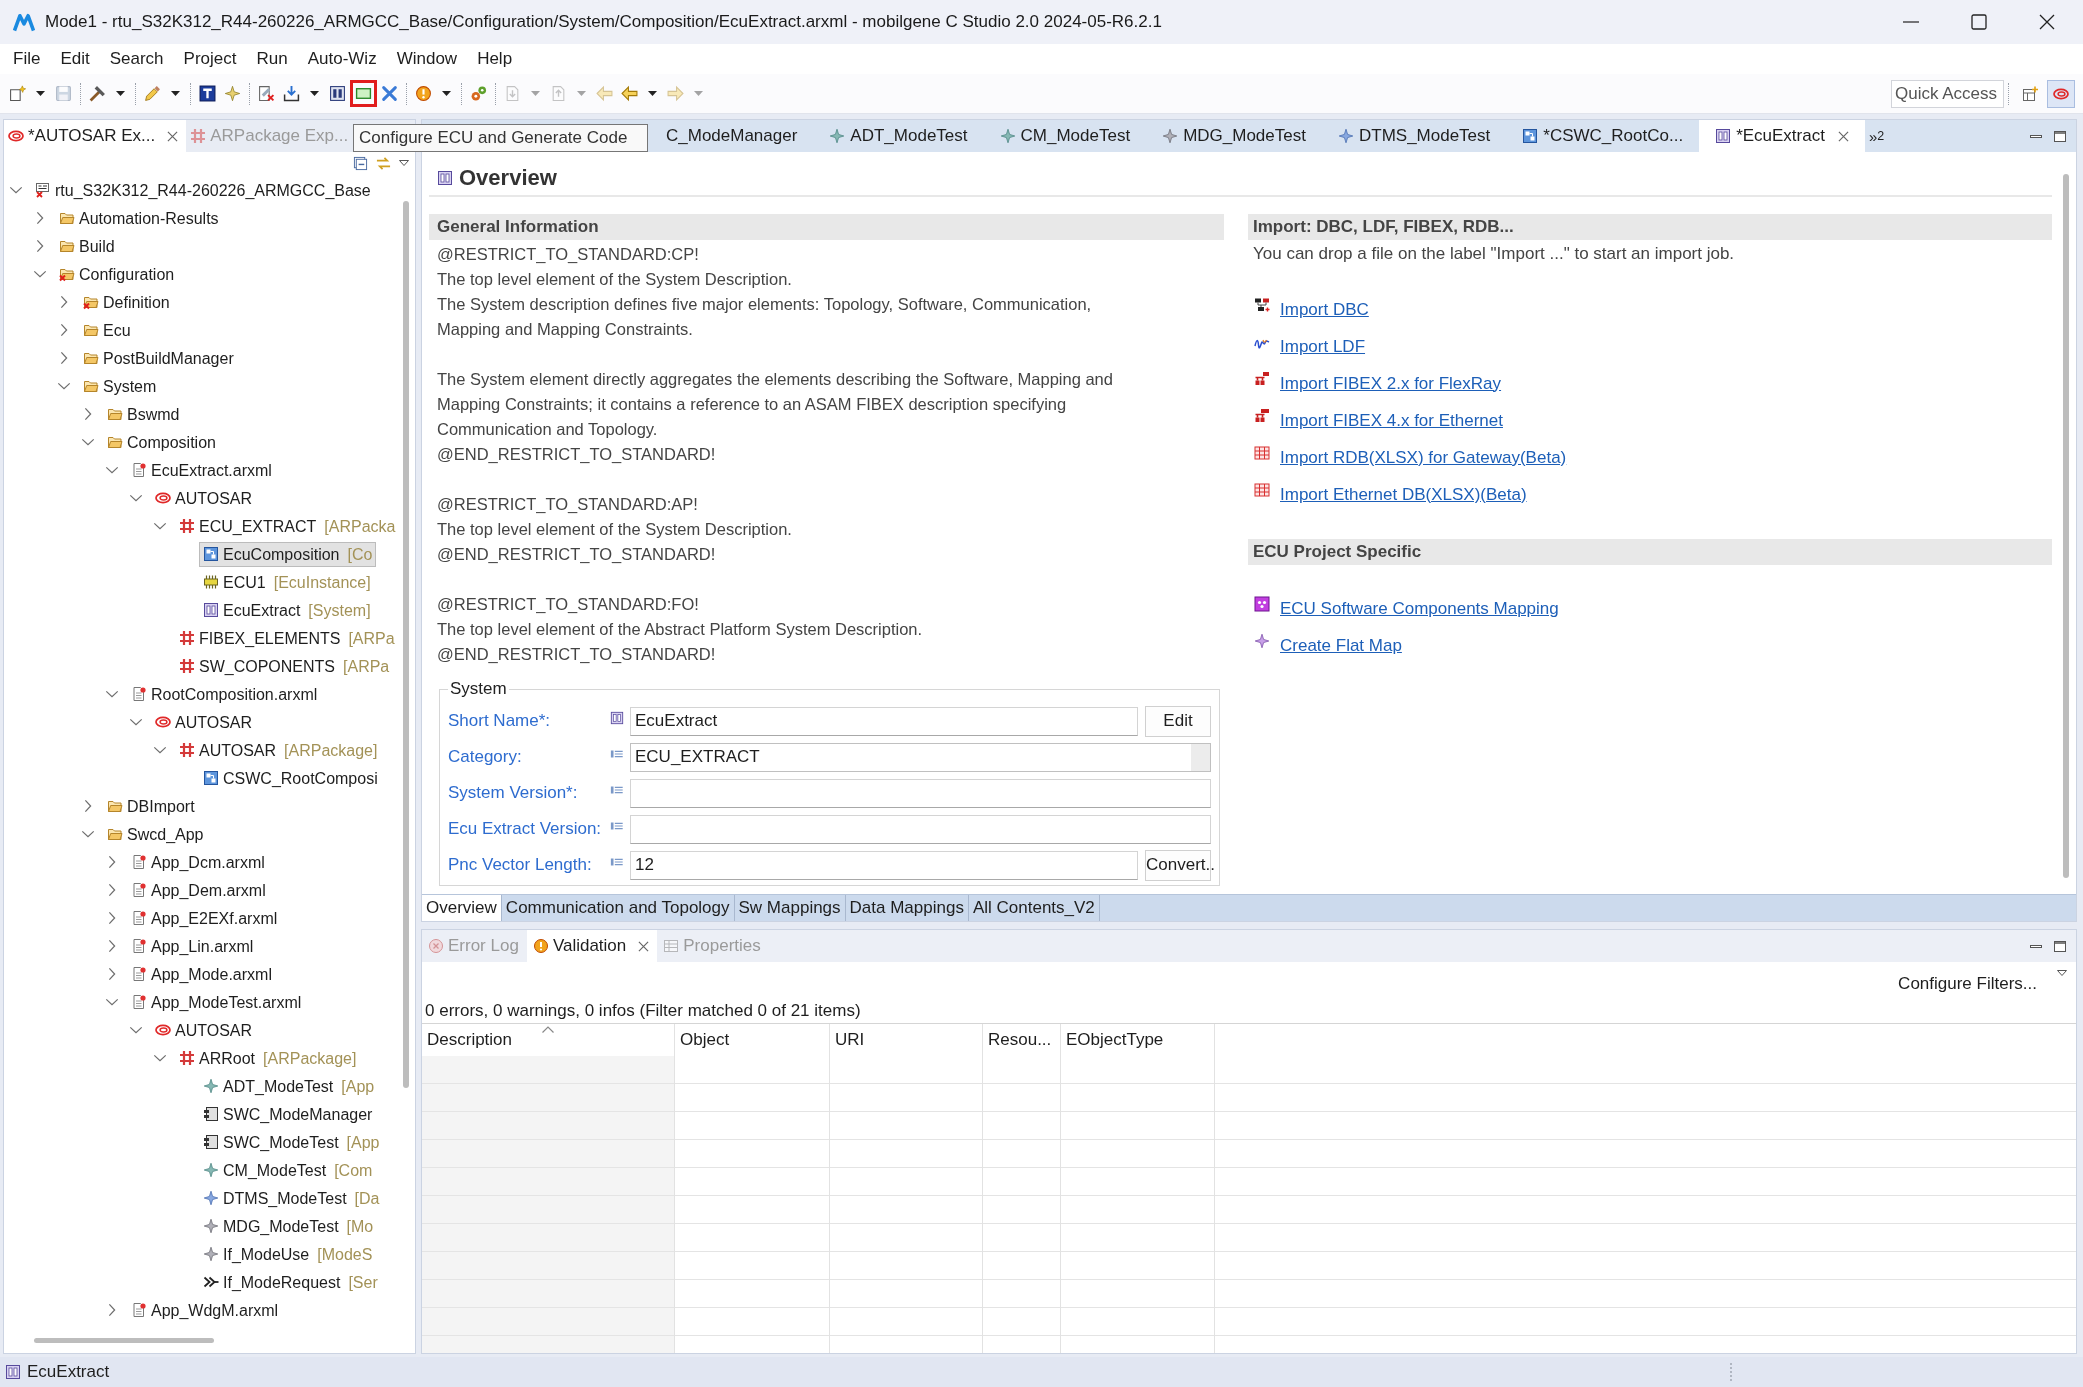 This screenshot has height=1387, width=2083. Describe the element at coordinates (216, 1002) in the screenshot. I see `tree-item: App_ModeTest.arxml` at that location.